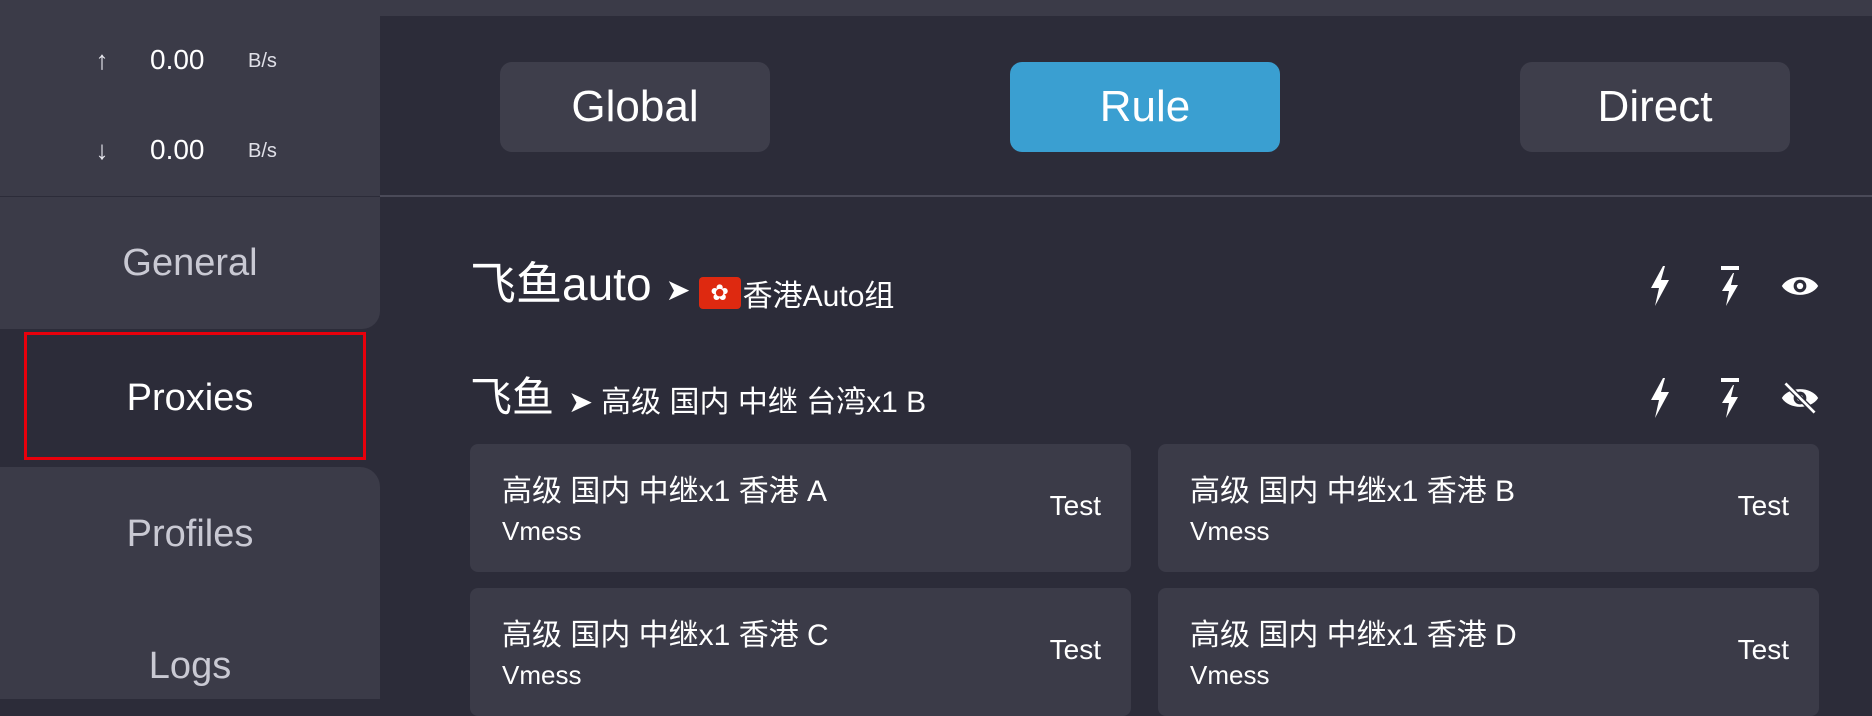 The image size is (1872, 716). I want to click on download-arrow-icon: ↓, so click(102, 149).